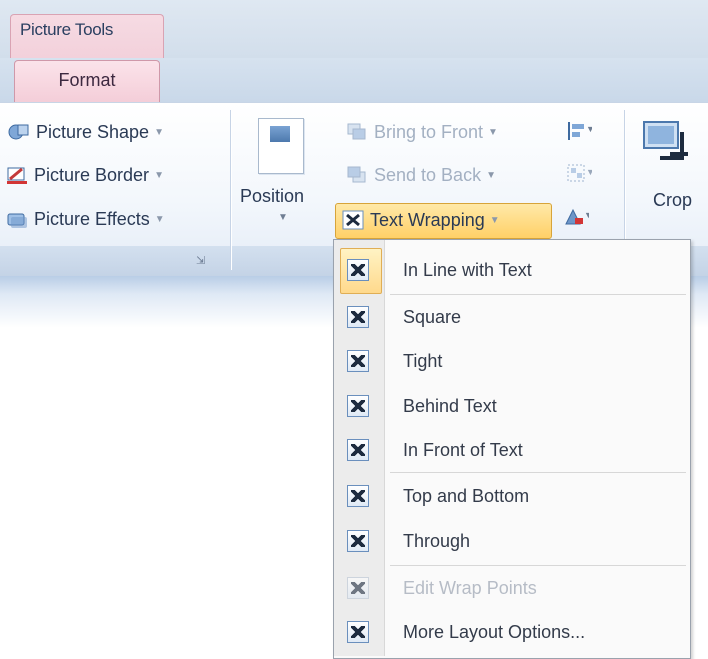  I want to click on menu-item-label: Behind Text, so click(450, 405).